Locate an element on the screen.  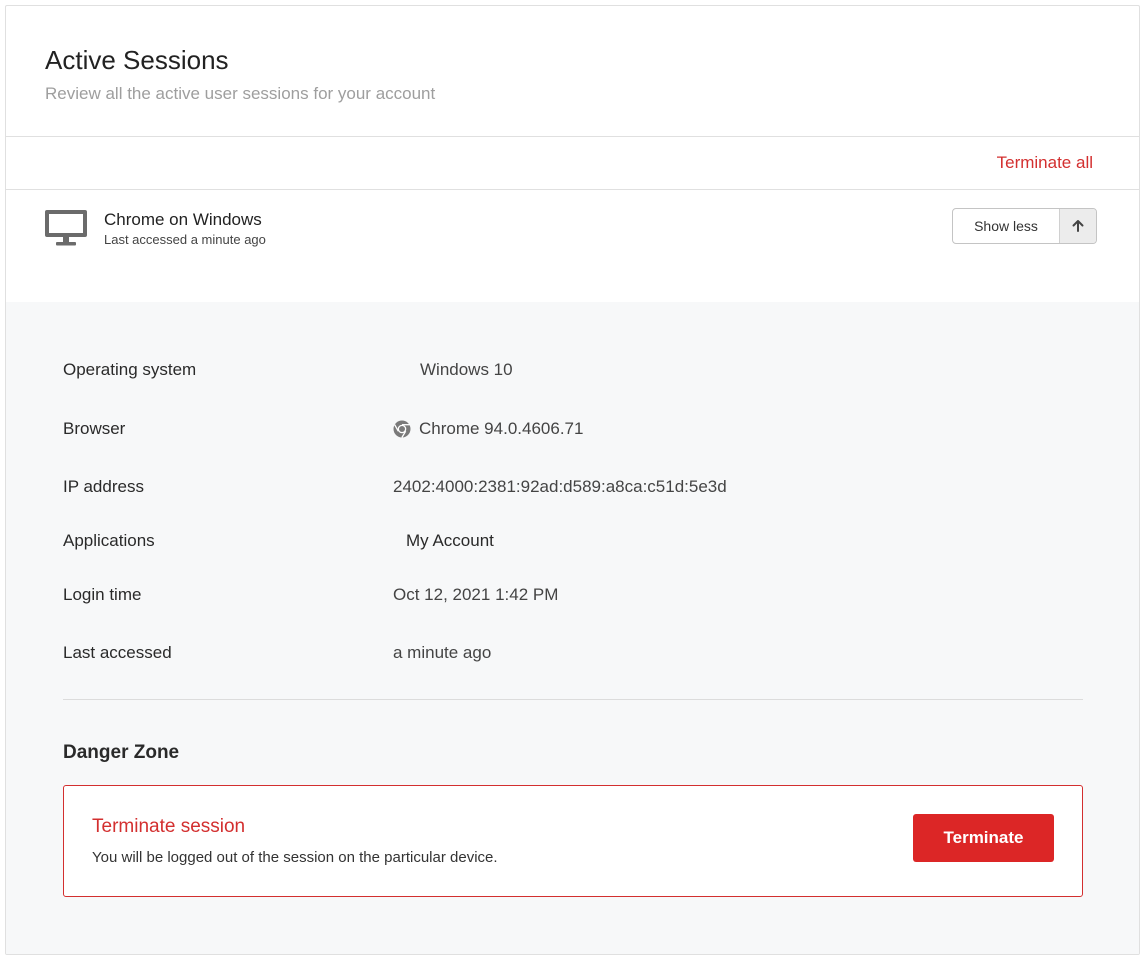
details-divider is located at coordinates (573, 699).